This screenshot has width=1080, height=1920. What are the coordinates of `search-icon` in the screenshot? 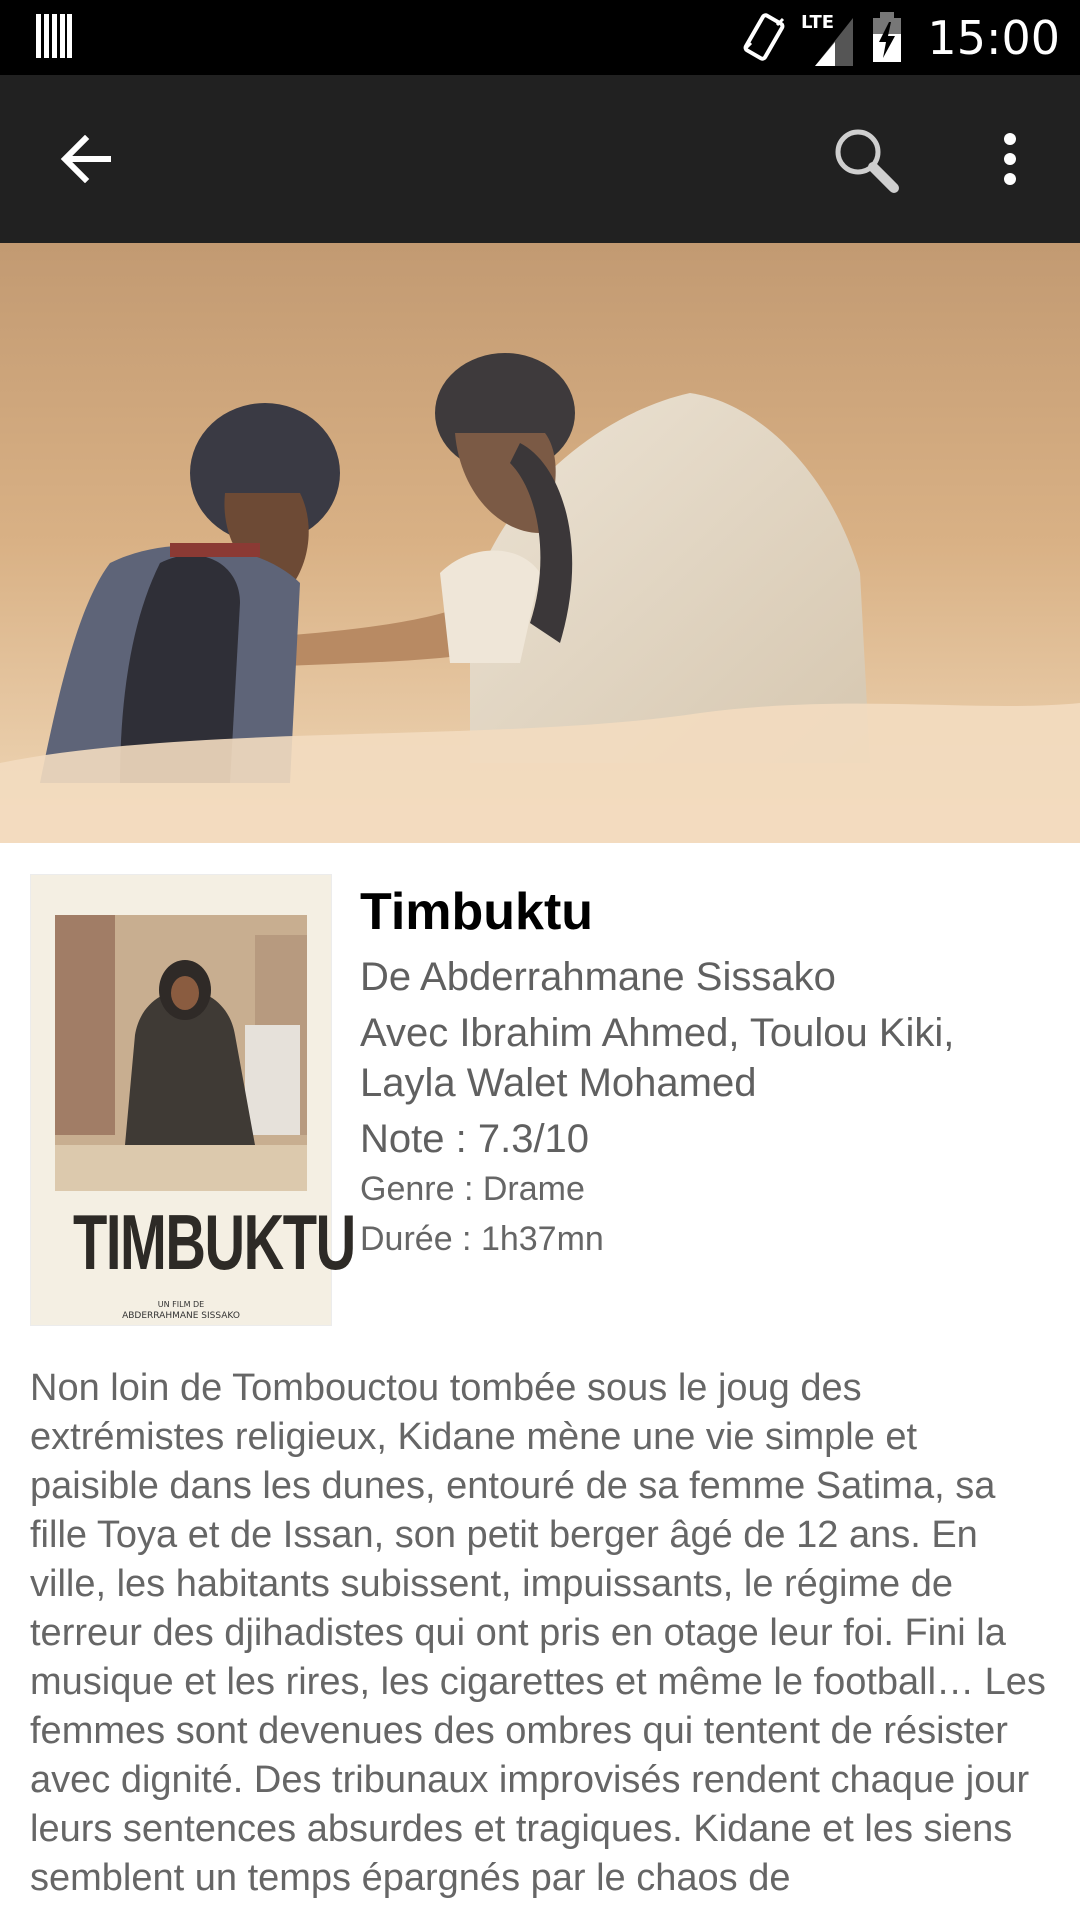 It's located at (867, 161).